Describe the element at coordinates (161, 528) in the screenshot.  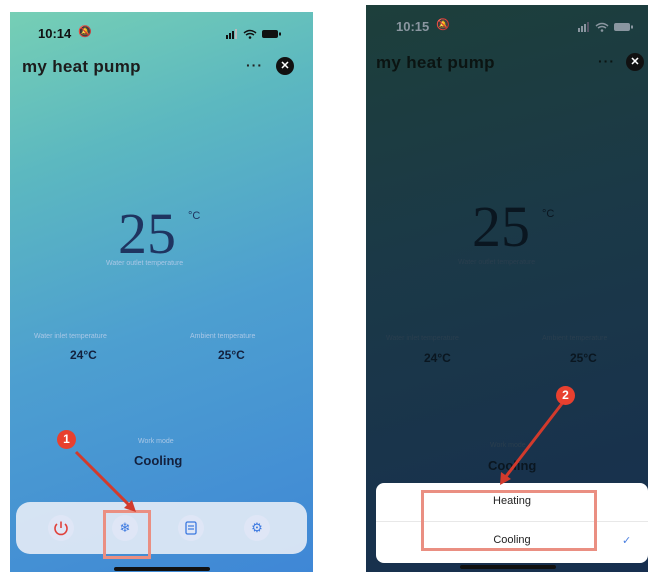
I see `bottom-dock: ❄ ⚙` at that location.